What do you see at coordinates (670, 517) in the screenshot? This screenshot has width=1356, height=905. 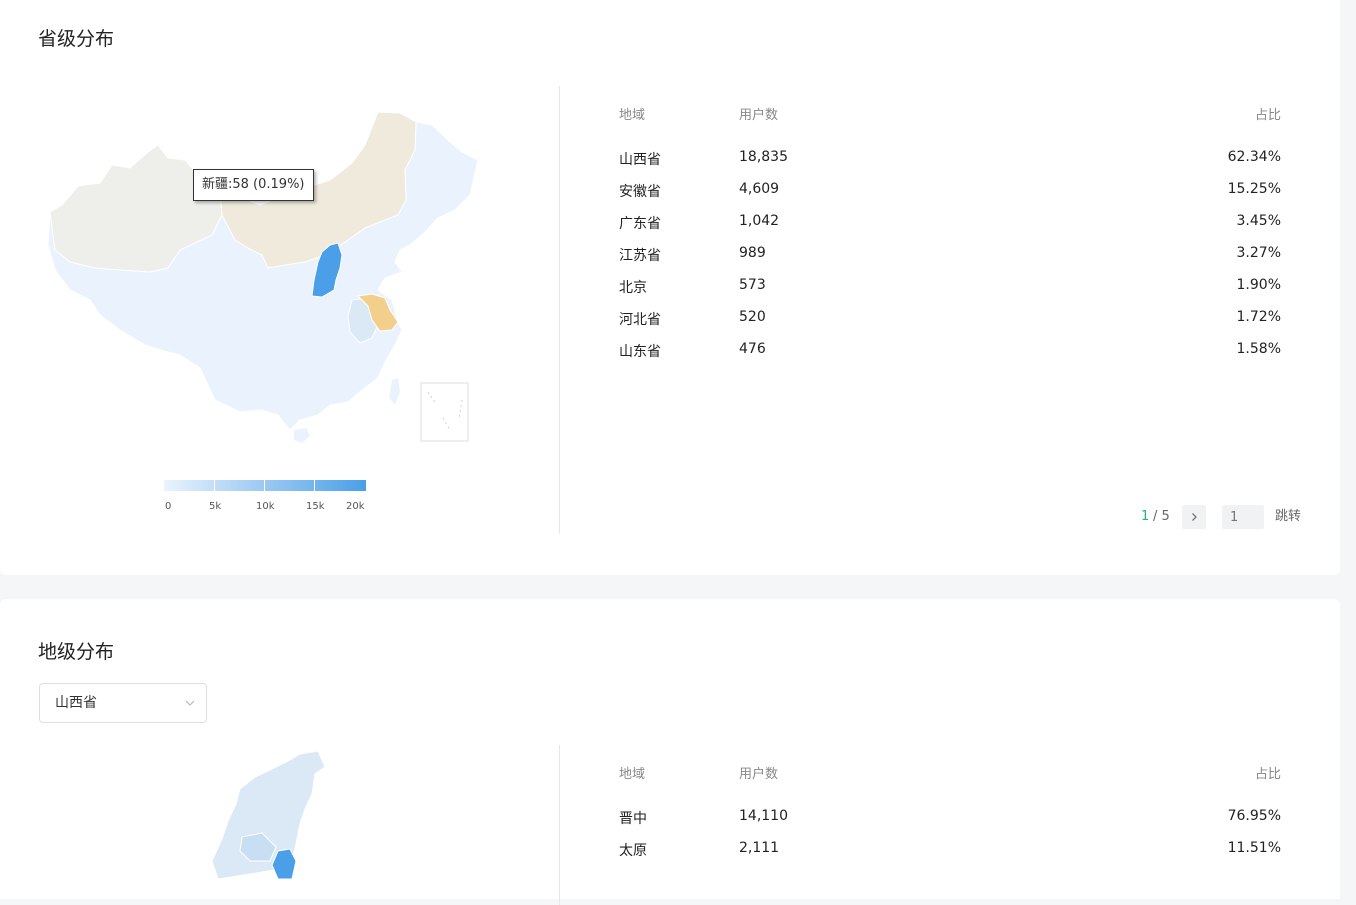 I see `pagination: 1 / 5 跳转` at bounding box center [670, 517].